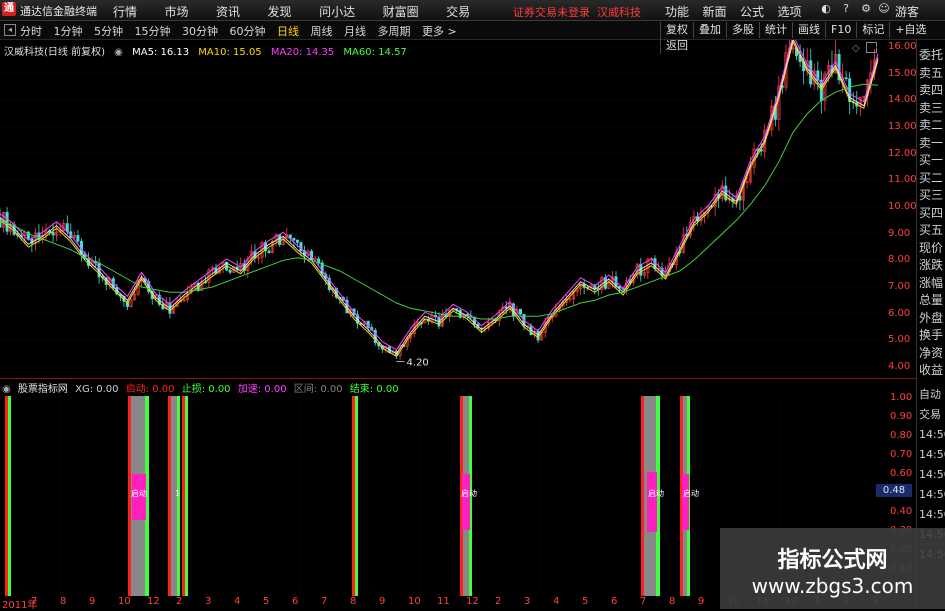 This screenshot has width=945, height=611. Describe the element at coordinates (899, 366) in the screenshot. I see `price-tick-label: 4.00` at that location.